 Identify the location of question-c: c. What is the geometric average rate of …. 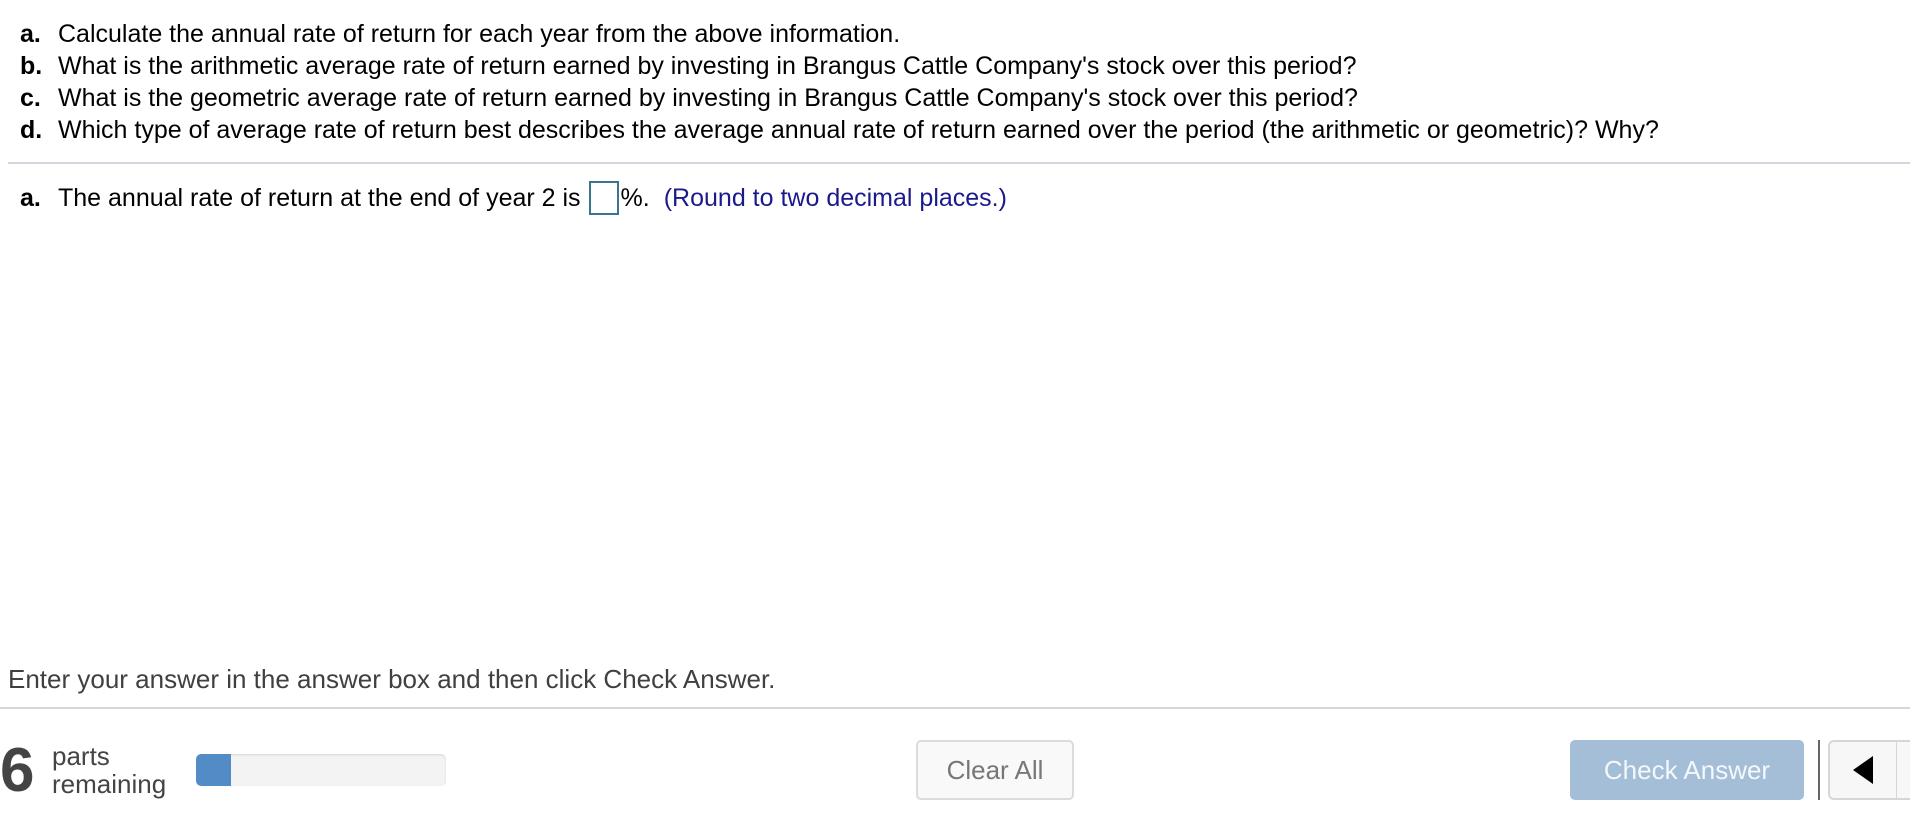
(839, 98).